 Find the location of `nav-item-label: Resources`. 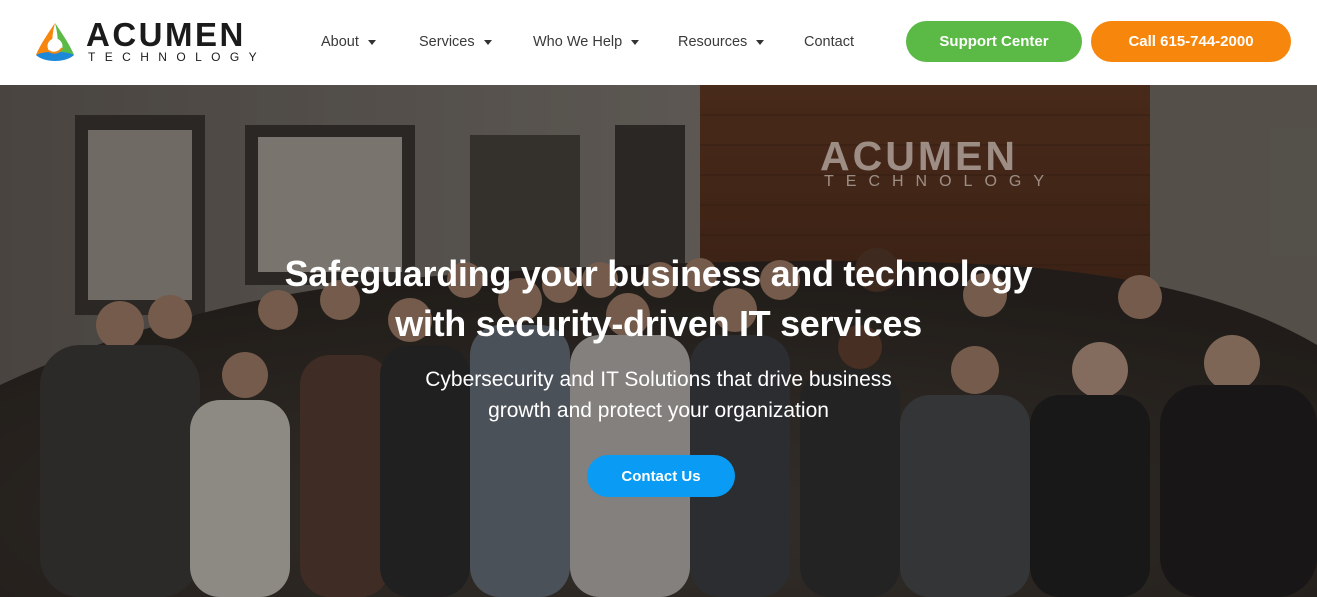

nav-item-label: Resources is located at coordinates (713, 42).